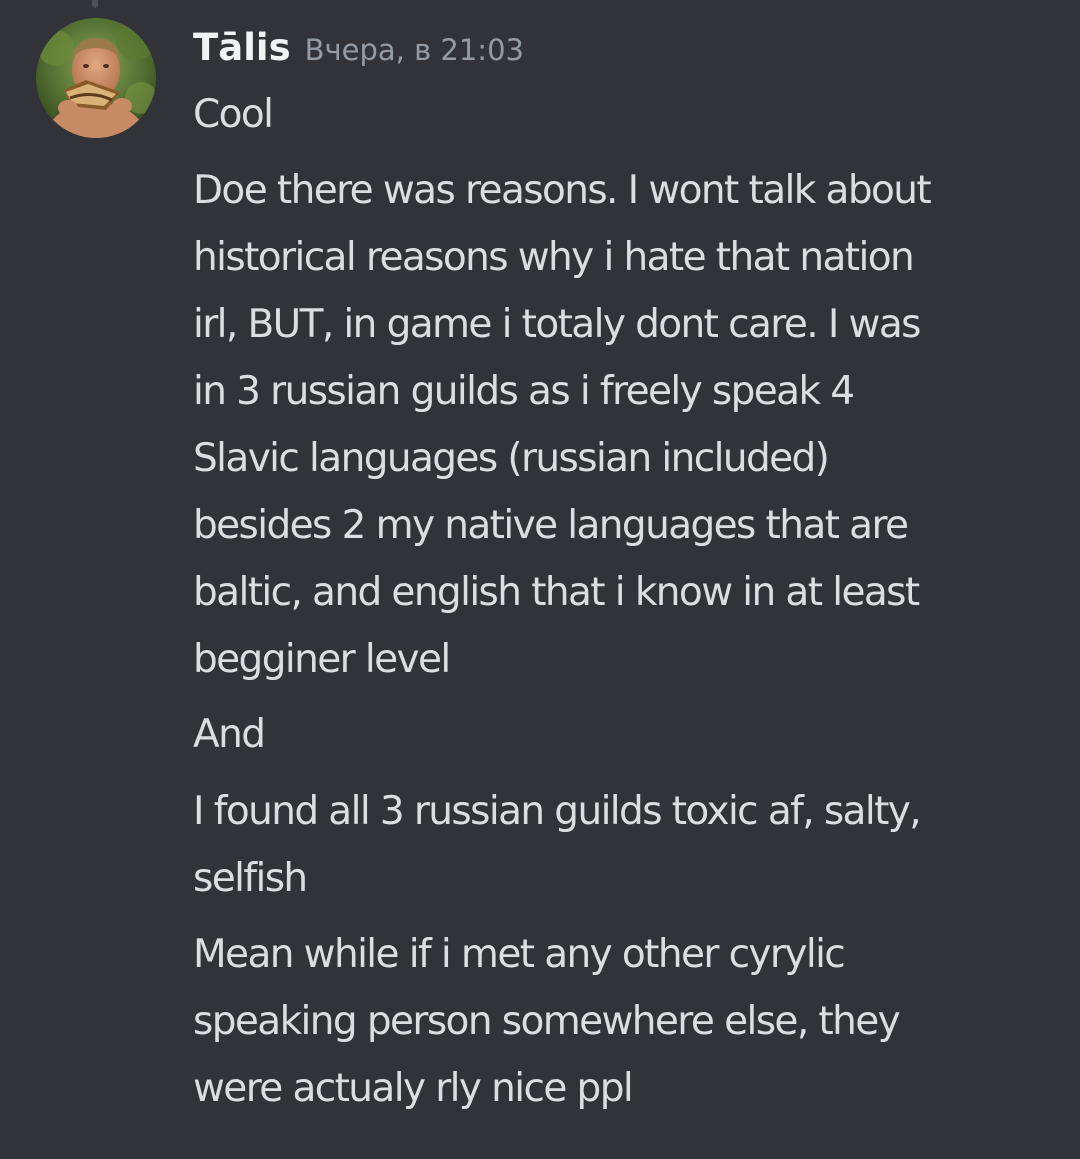 This screenshot has height=1159, width=1080. What do you see at coordinates (414, 50) in the screenshot?
I see `timestamp: Вчера, в 21:03` at bounding box center [414, 50].